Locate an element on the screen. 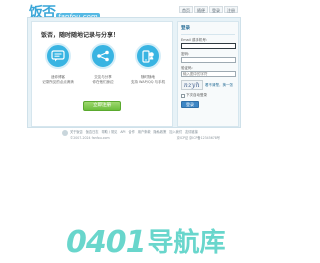  slogan: 饭否，随时随地记录与分享！ is located at coordinates (80, 35).